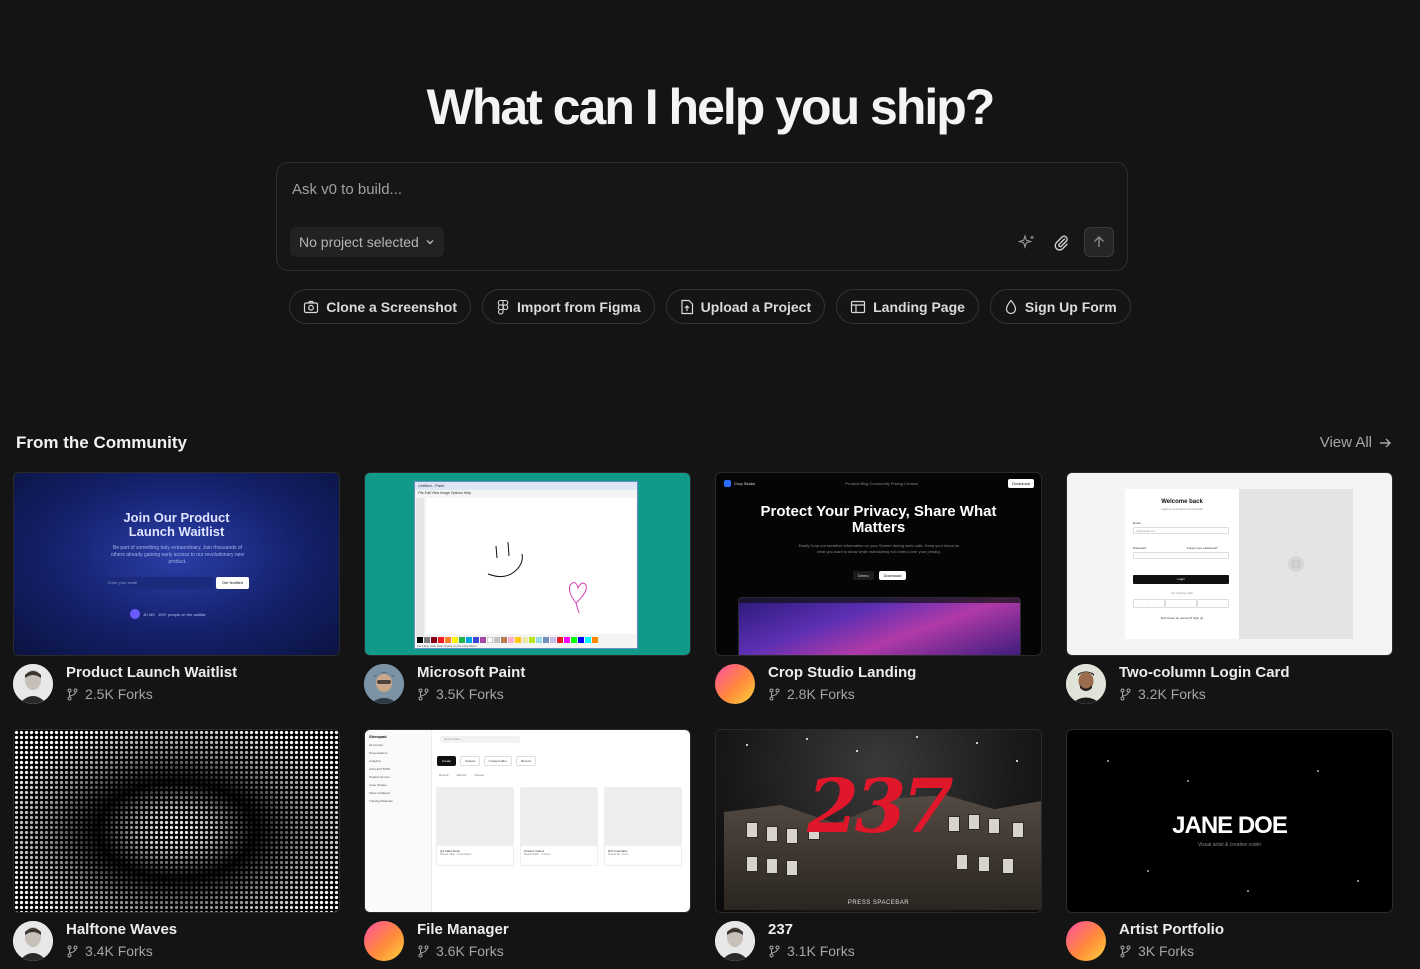 Image resolution: width=1420 pixels, height=969 pixels. I want to click on thumb-logo: Crop Studio, so click(739, 483).